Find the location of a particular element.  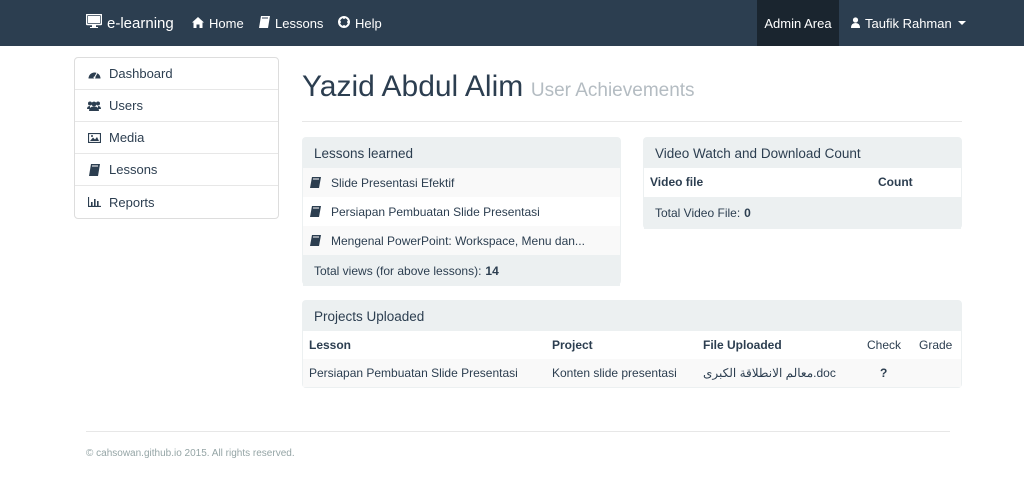

total-video-label: Total Video File: is located at coordinates (698, 213).